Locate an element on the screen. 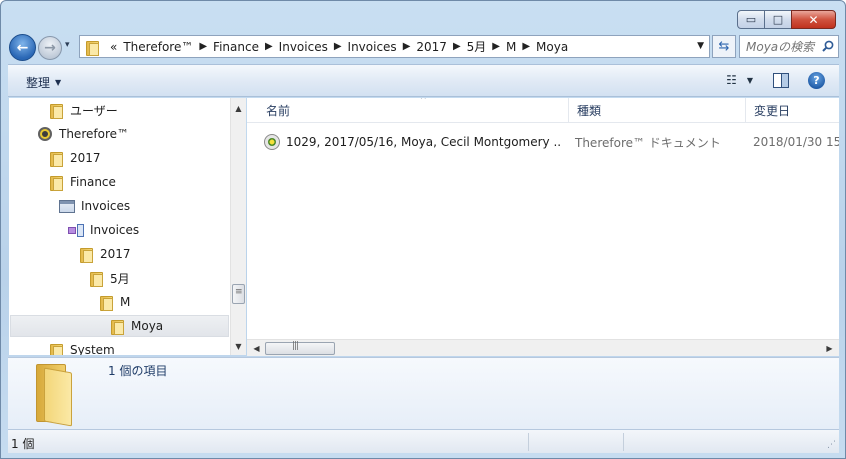 The width and height of the screenshot is (846, 459). resize-grip-icon: ⋰ is located at coordinates (831, 445).